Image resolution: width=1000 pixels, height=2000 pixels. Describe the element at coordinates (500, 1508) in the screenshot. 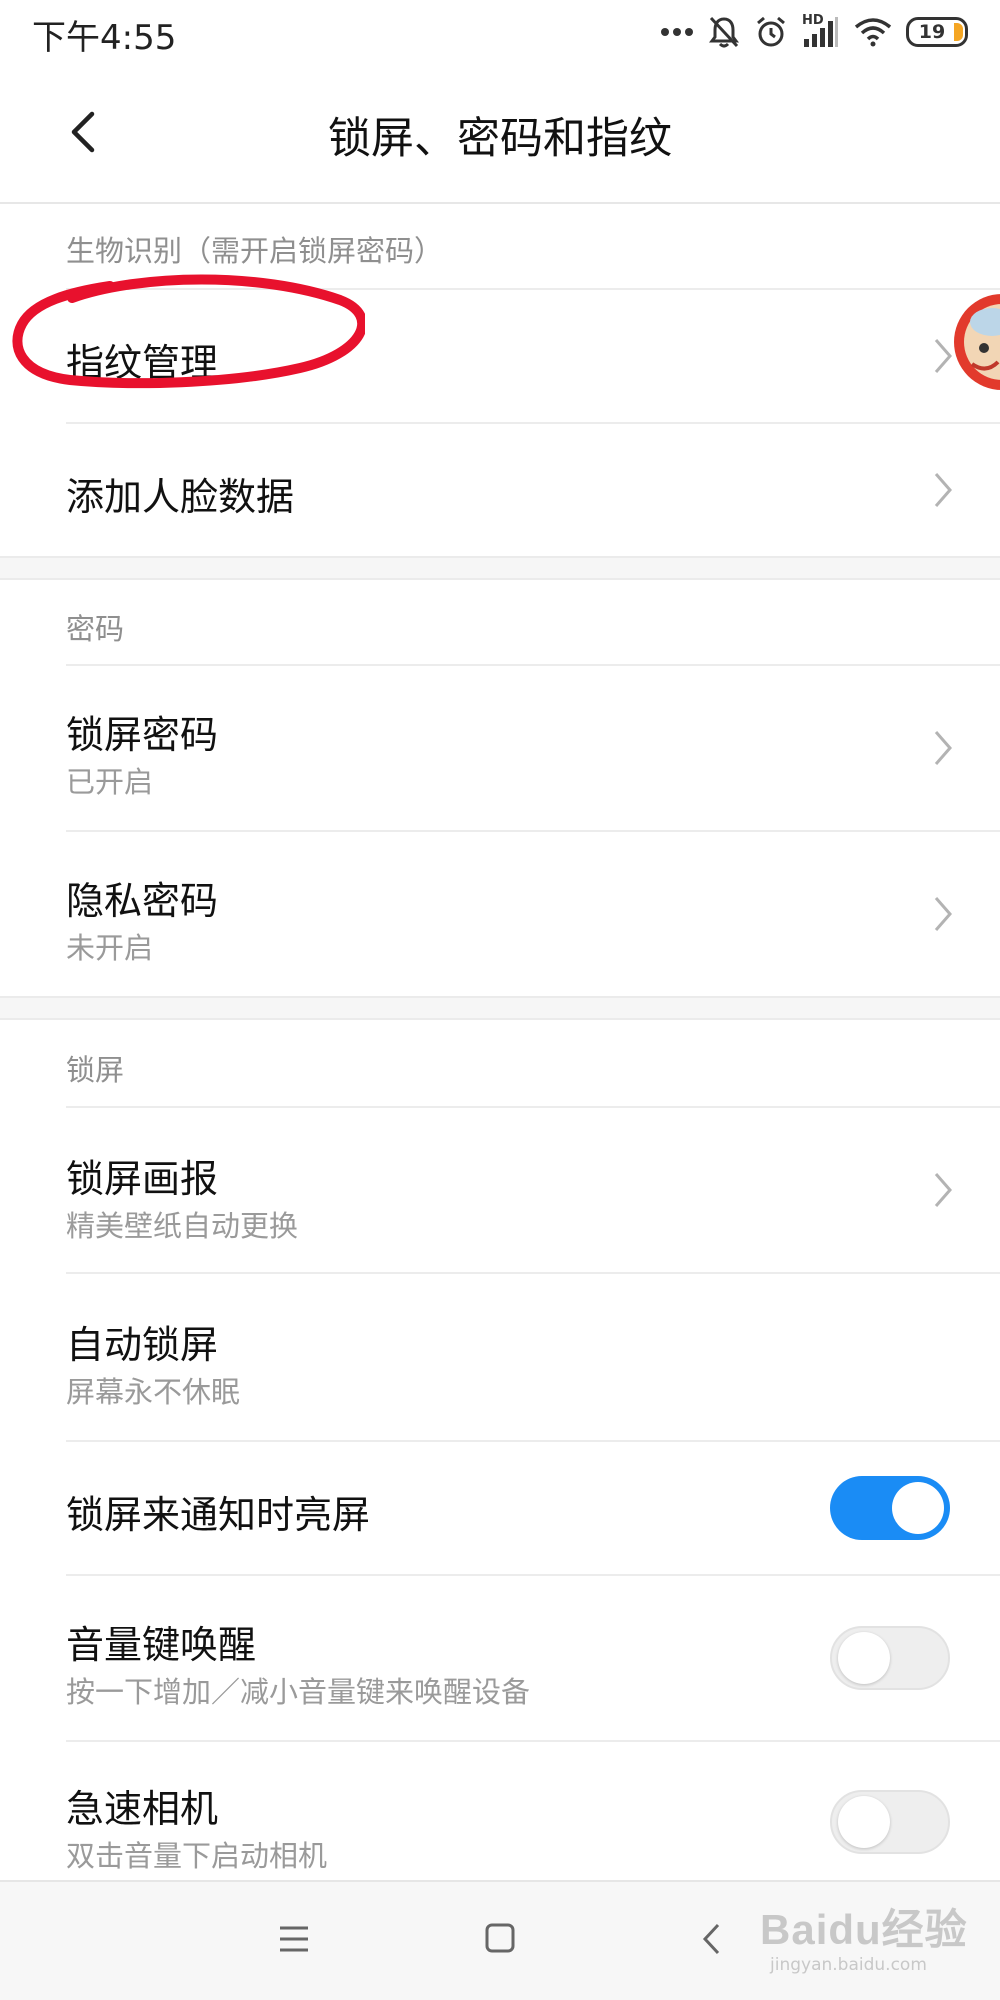

I see `list-item-wake-on-notification: 锁屏来通知时亮屏` at that location.